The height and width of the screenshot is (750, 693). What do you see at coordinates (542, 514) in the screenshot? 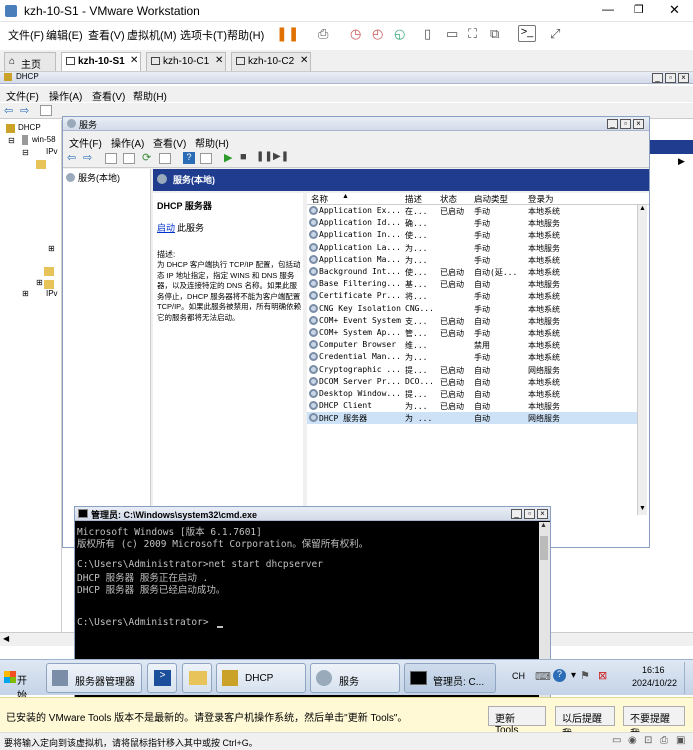
I see `cmd-close-button: ×` at bounding box center [542, 514].